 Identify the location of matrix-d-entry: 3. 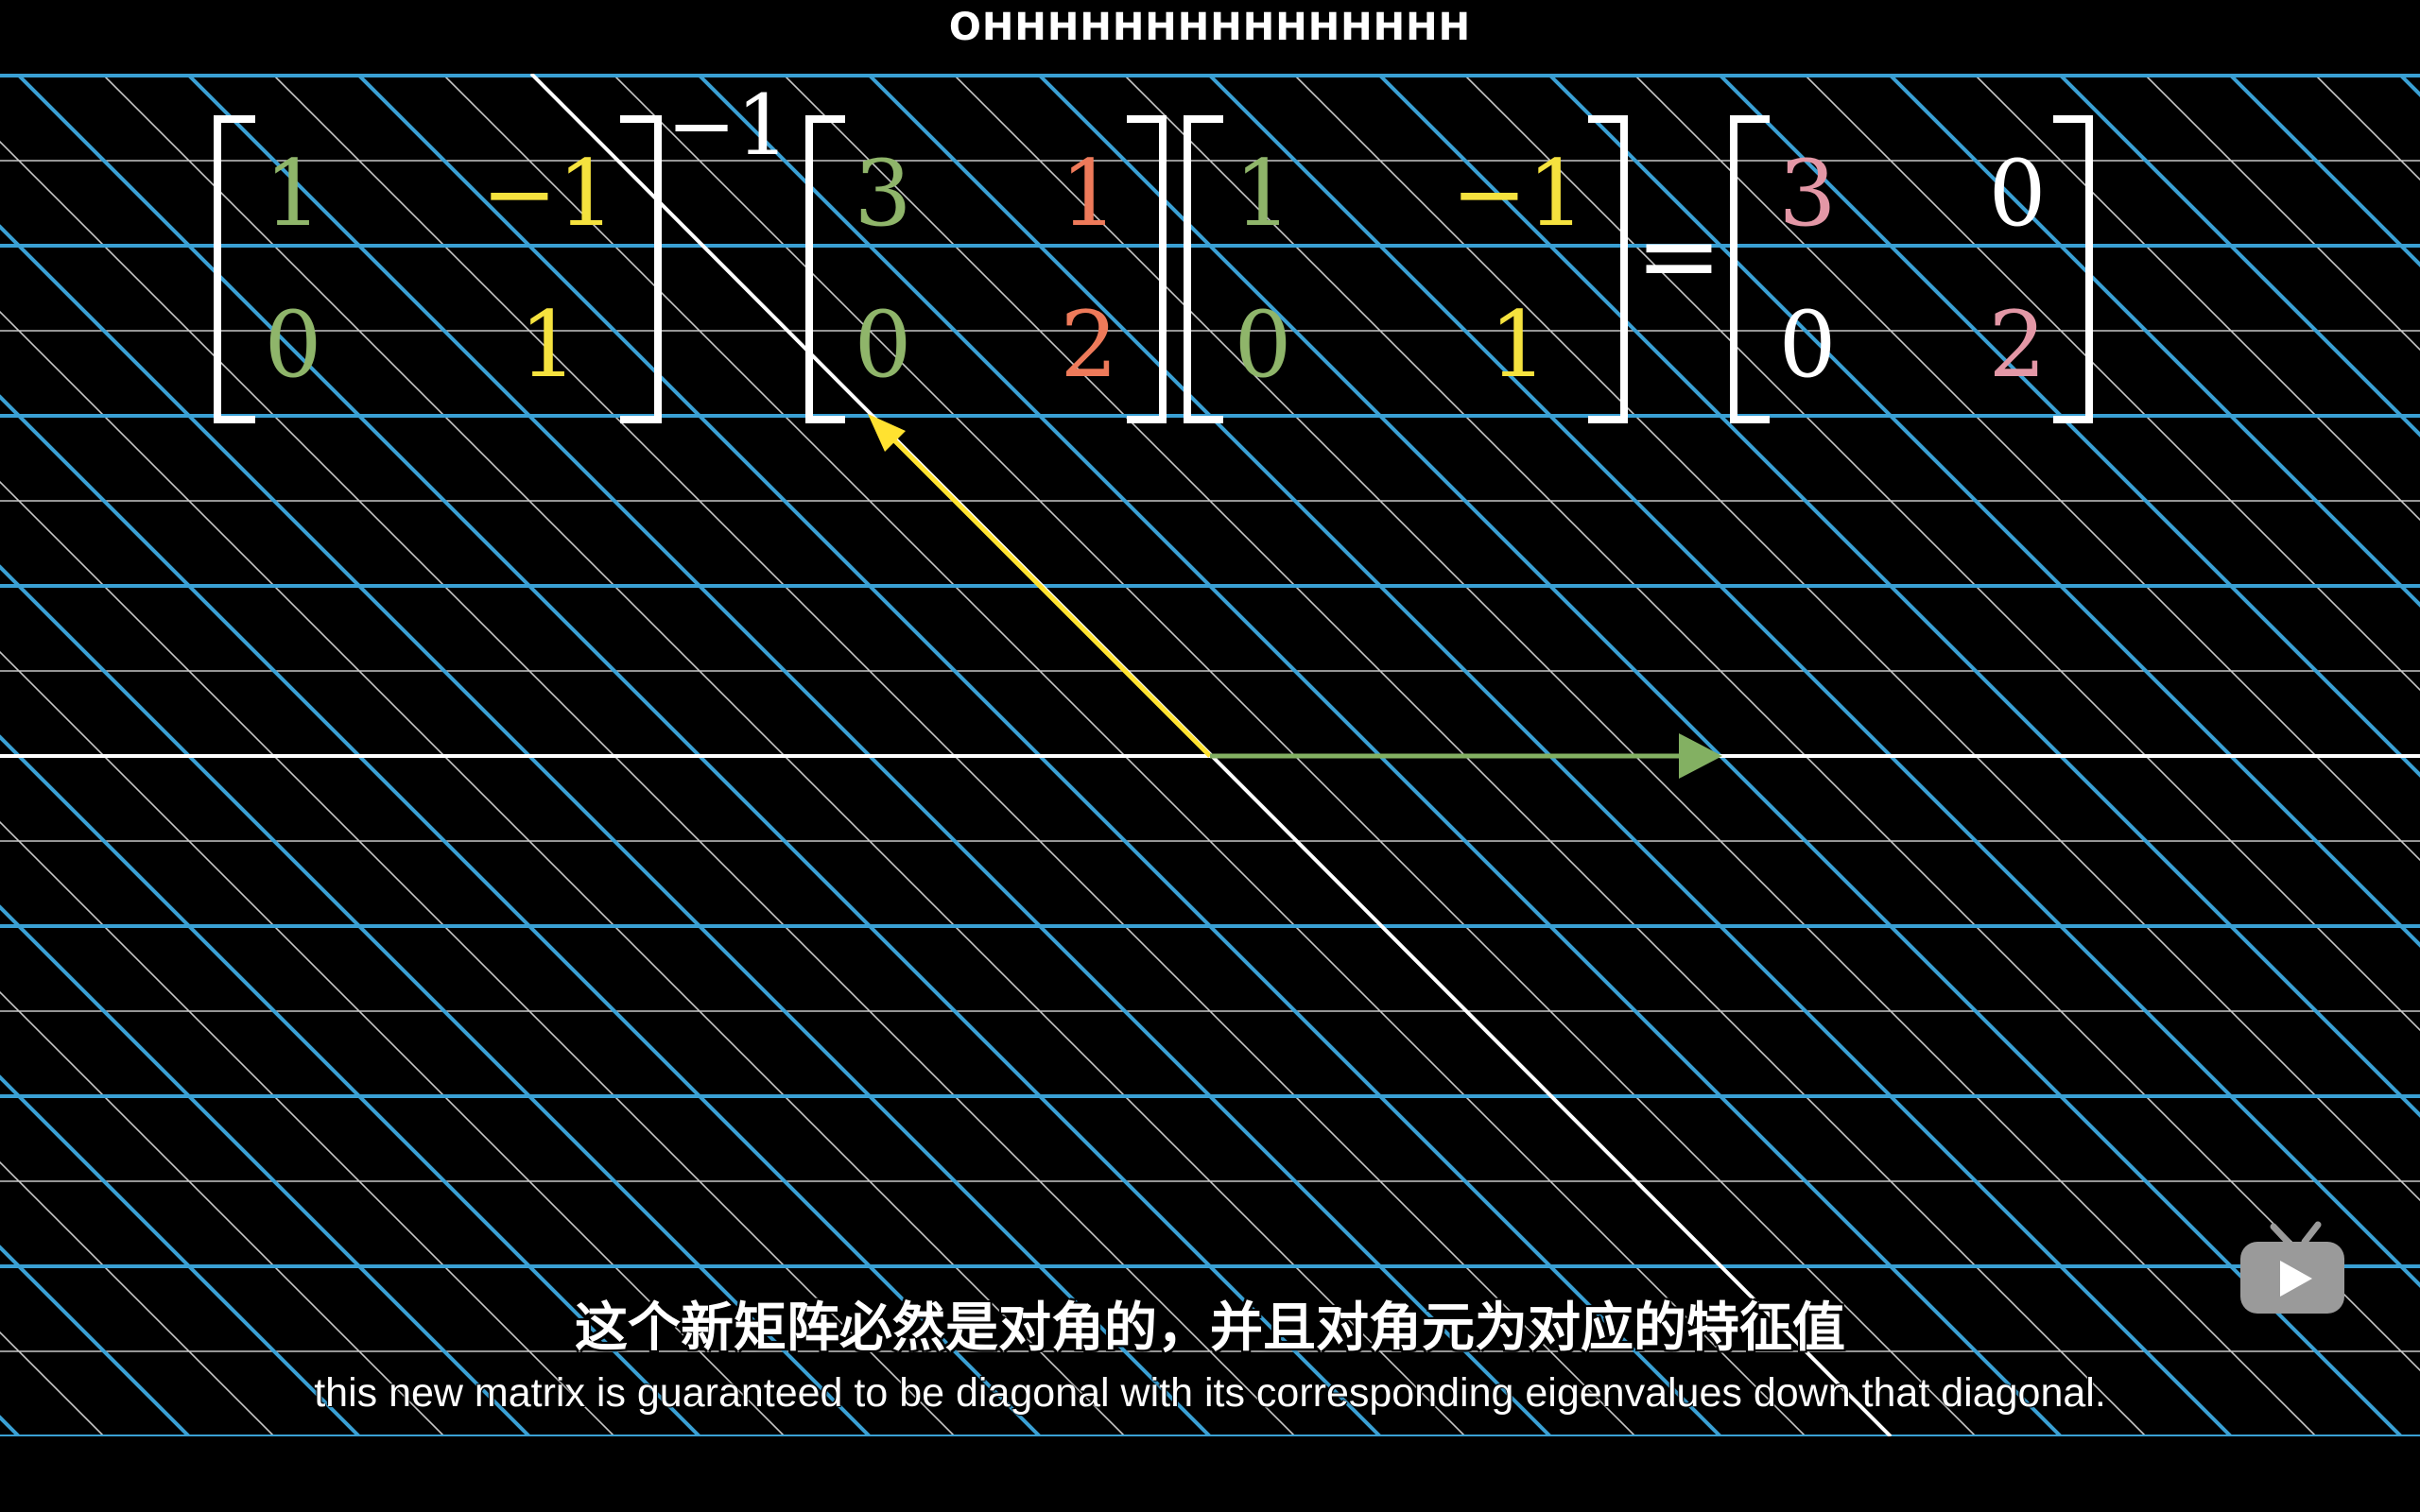
(1807, 194).